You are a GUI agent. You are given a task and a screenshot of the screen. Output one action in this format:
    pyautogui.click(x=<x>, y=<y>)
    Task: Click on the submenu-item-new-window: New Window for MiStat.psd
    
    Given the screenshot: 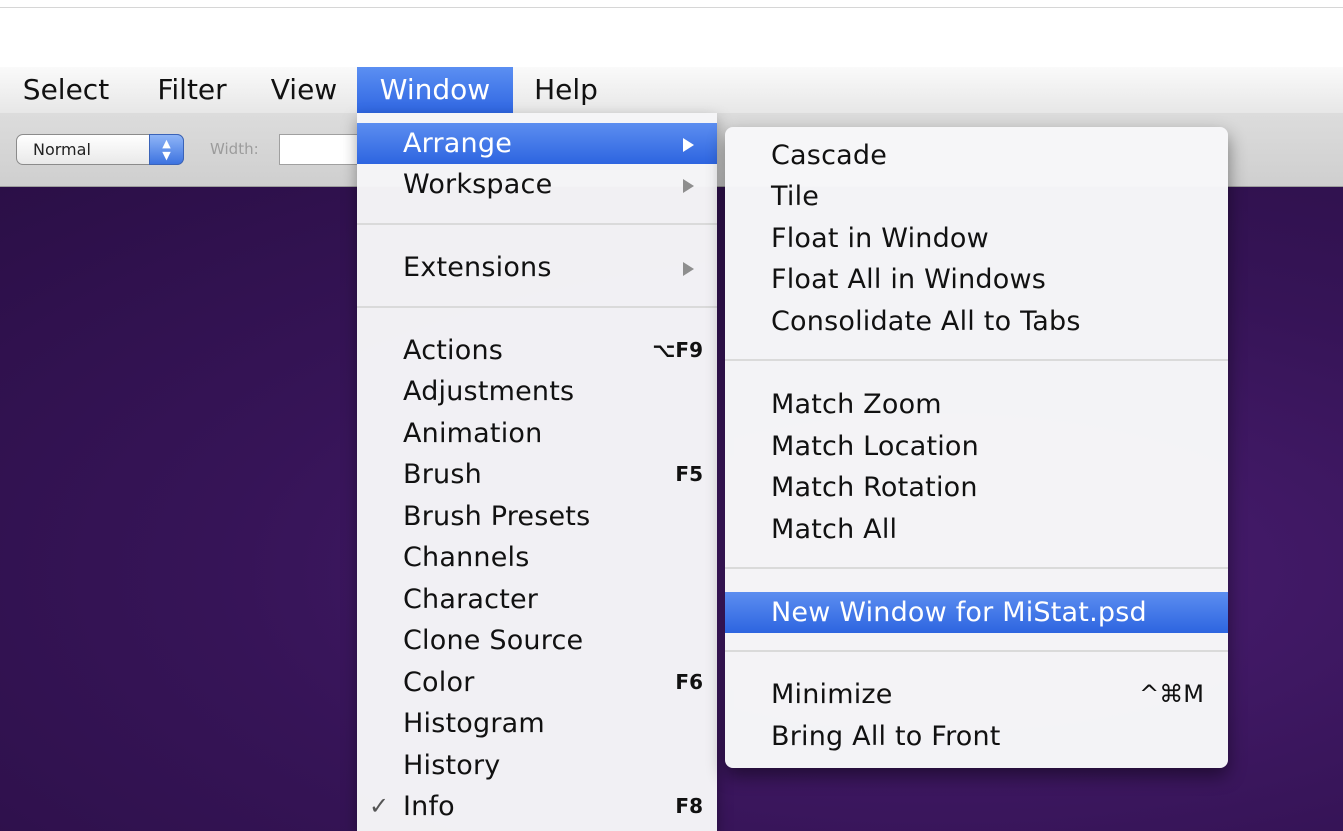 What is the action you would take?
    pyautogui.click(x=976, y=612)
    